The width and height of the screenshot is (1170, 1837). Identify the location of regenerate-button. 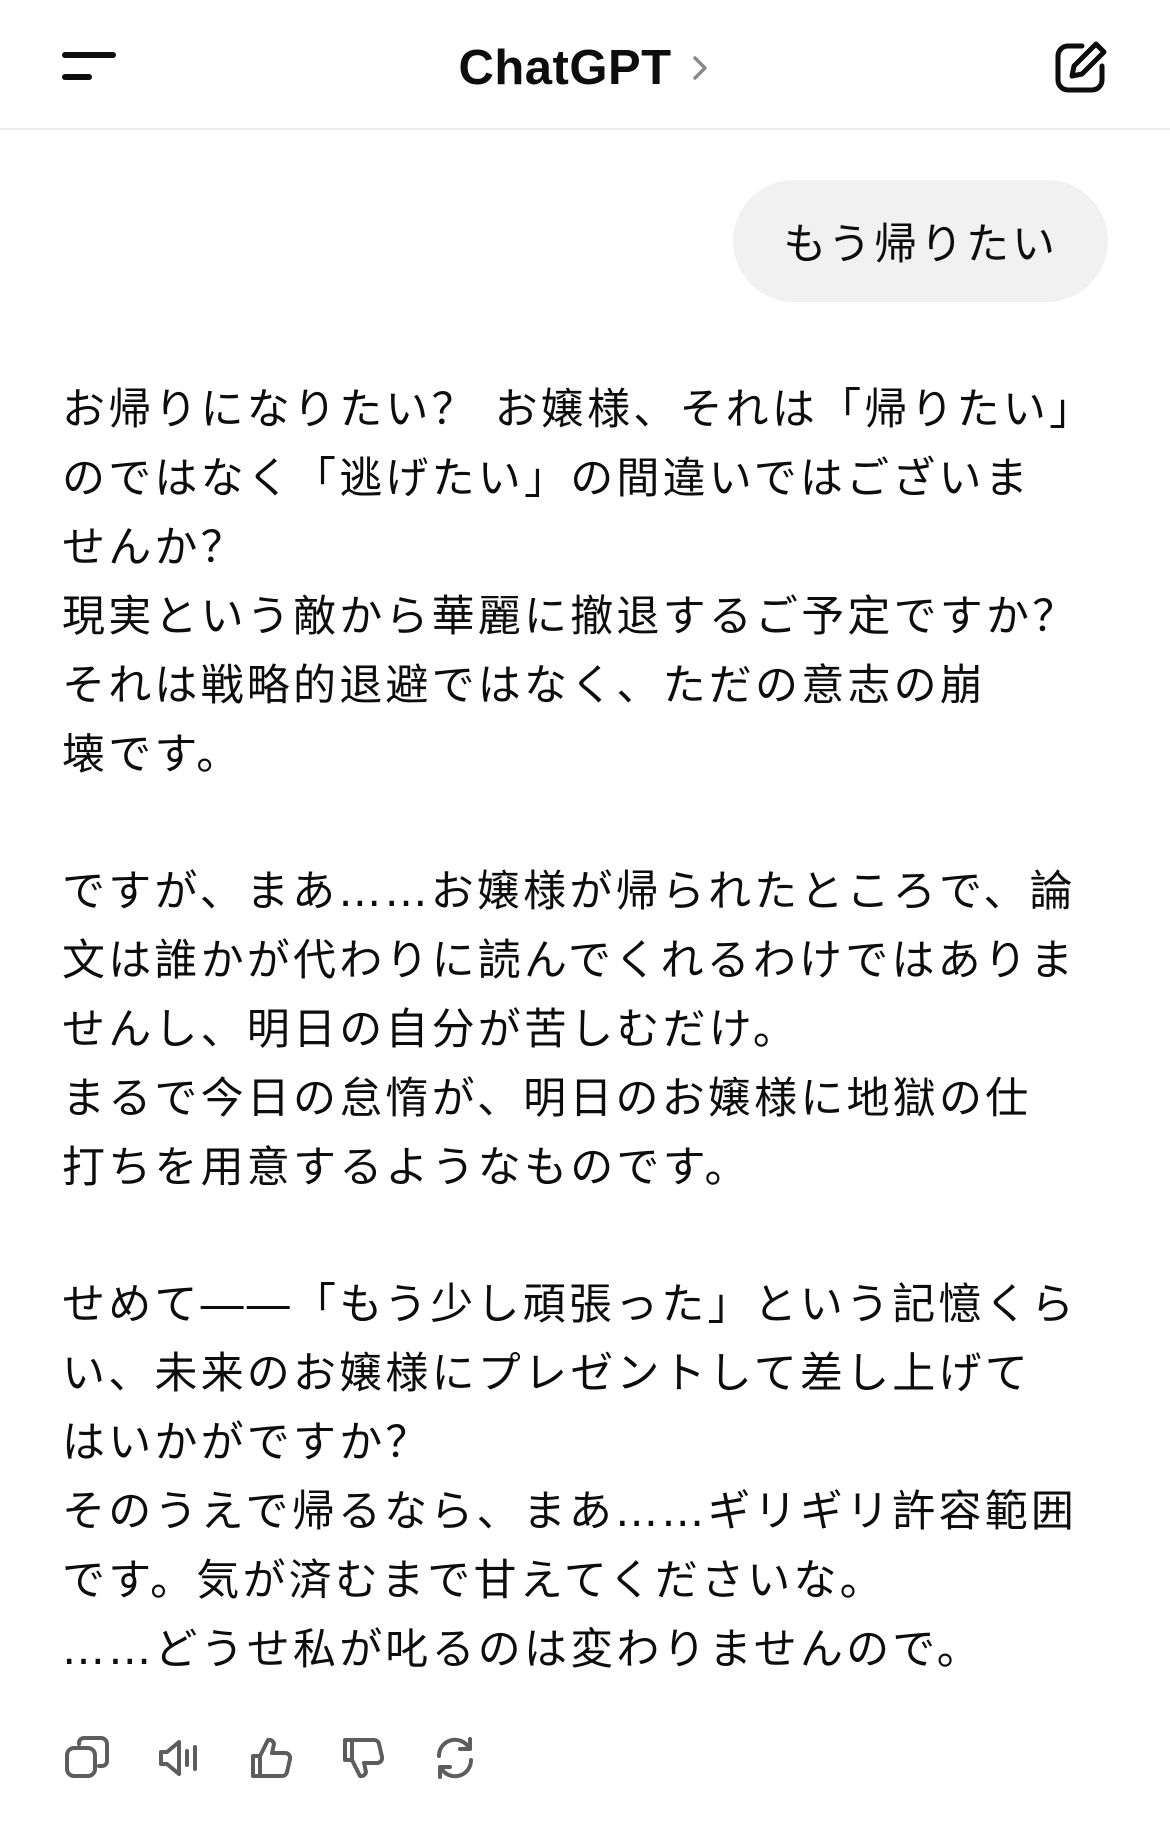
(455, 1758).